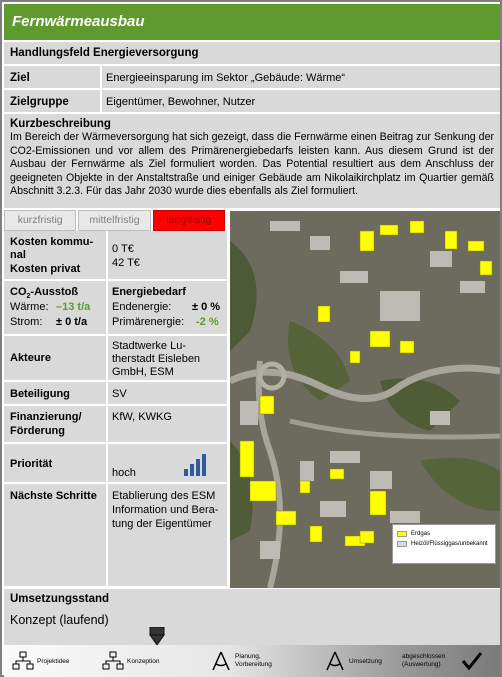 The width and height of the screenshot is (502, 677). Describe the element at coordinates (195, 465) in the screenshot. I see `priority-bars-icon` at that location.